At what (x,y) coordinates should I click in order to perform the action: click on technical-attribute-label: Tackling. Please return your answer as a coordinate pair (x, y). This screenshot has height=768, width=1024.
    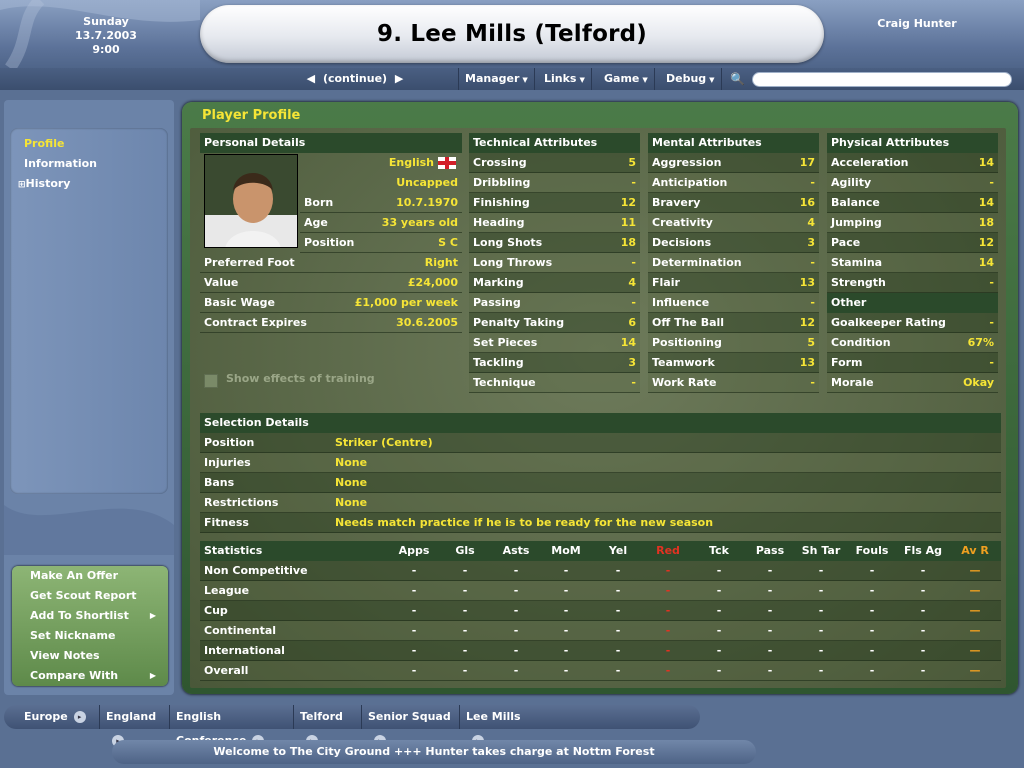
    Looking at the image, I should click on (498, 362).